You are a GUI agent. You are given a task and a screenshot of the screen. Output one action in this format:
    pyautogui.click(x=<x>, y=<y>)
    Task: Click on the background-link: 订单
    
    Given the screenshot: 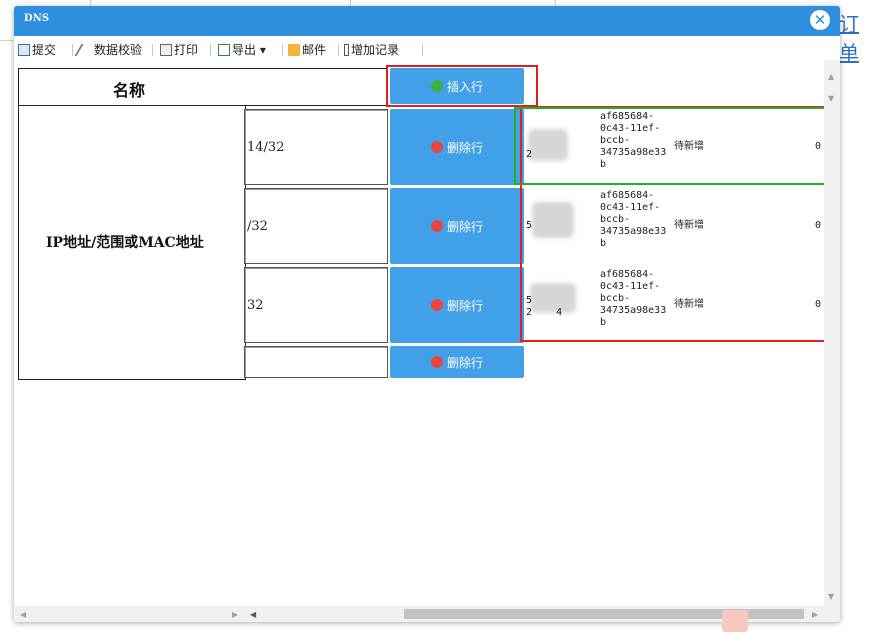 What is the action you would take?
    pyautogui.click(x=854, y=37)
    